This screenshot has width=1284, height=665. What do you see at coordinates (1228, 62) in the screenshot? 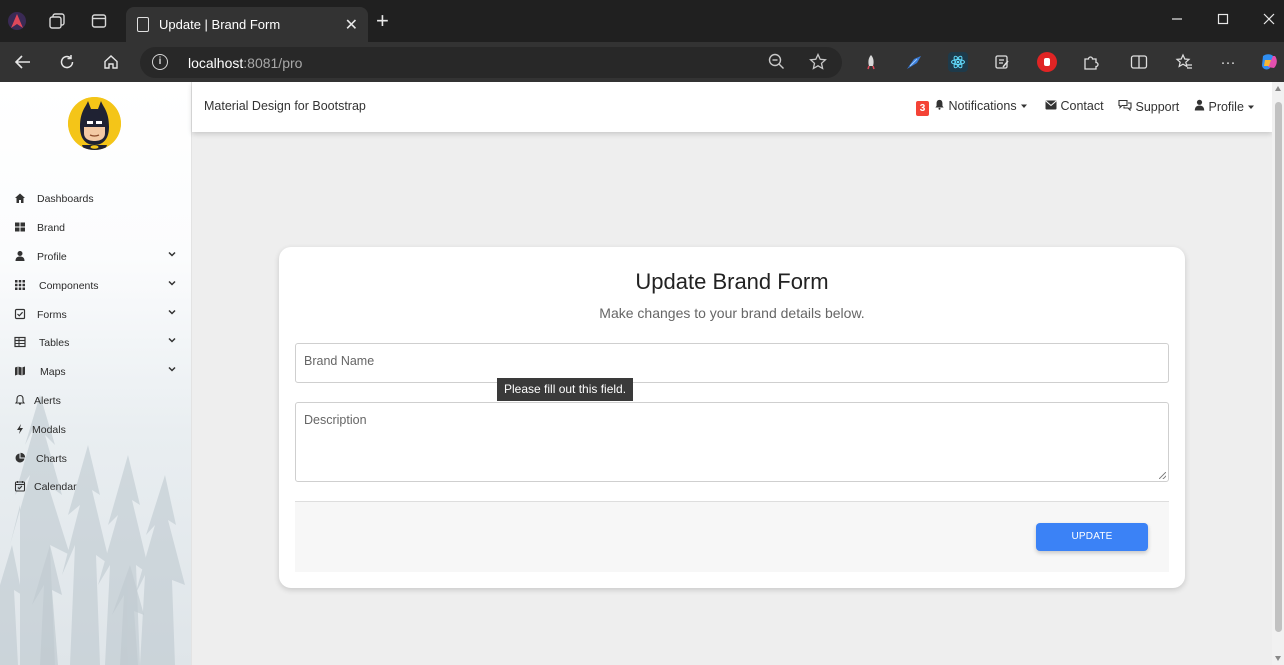
I see `more-menu-icon: ···` at bounding box center [1228, 62].